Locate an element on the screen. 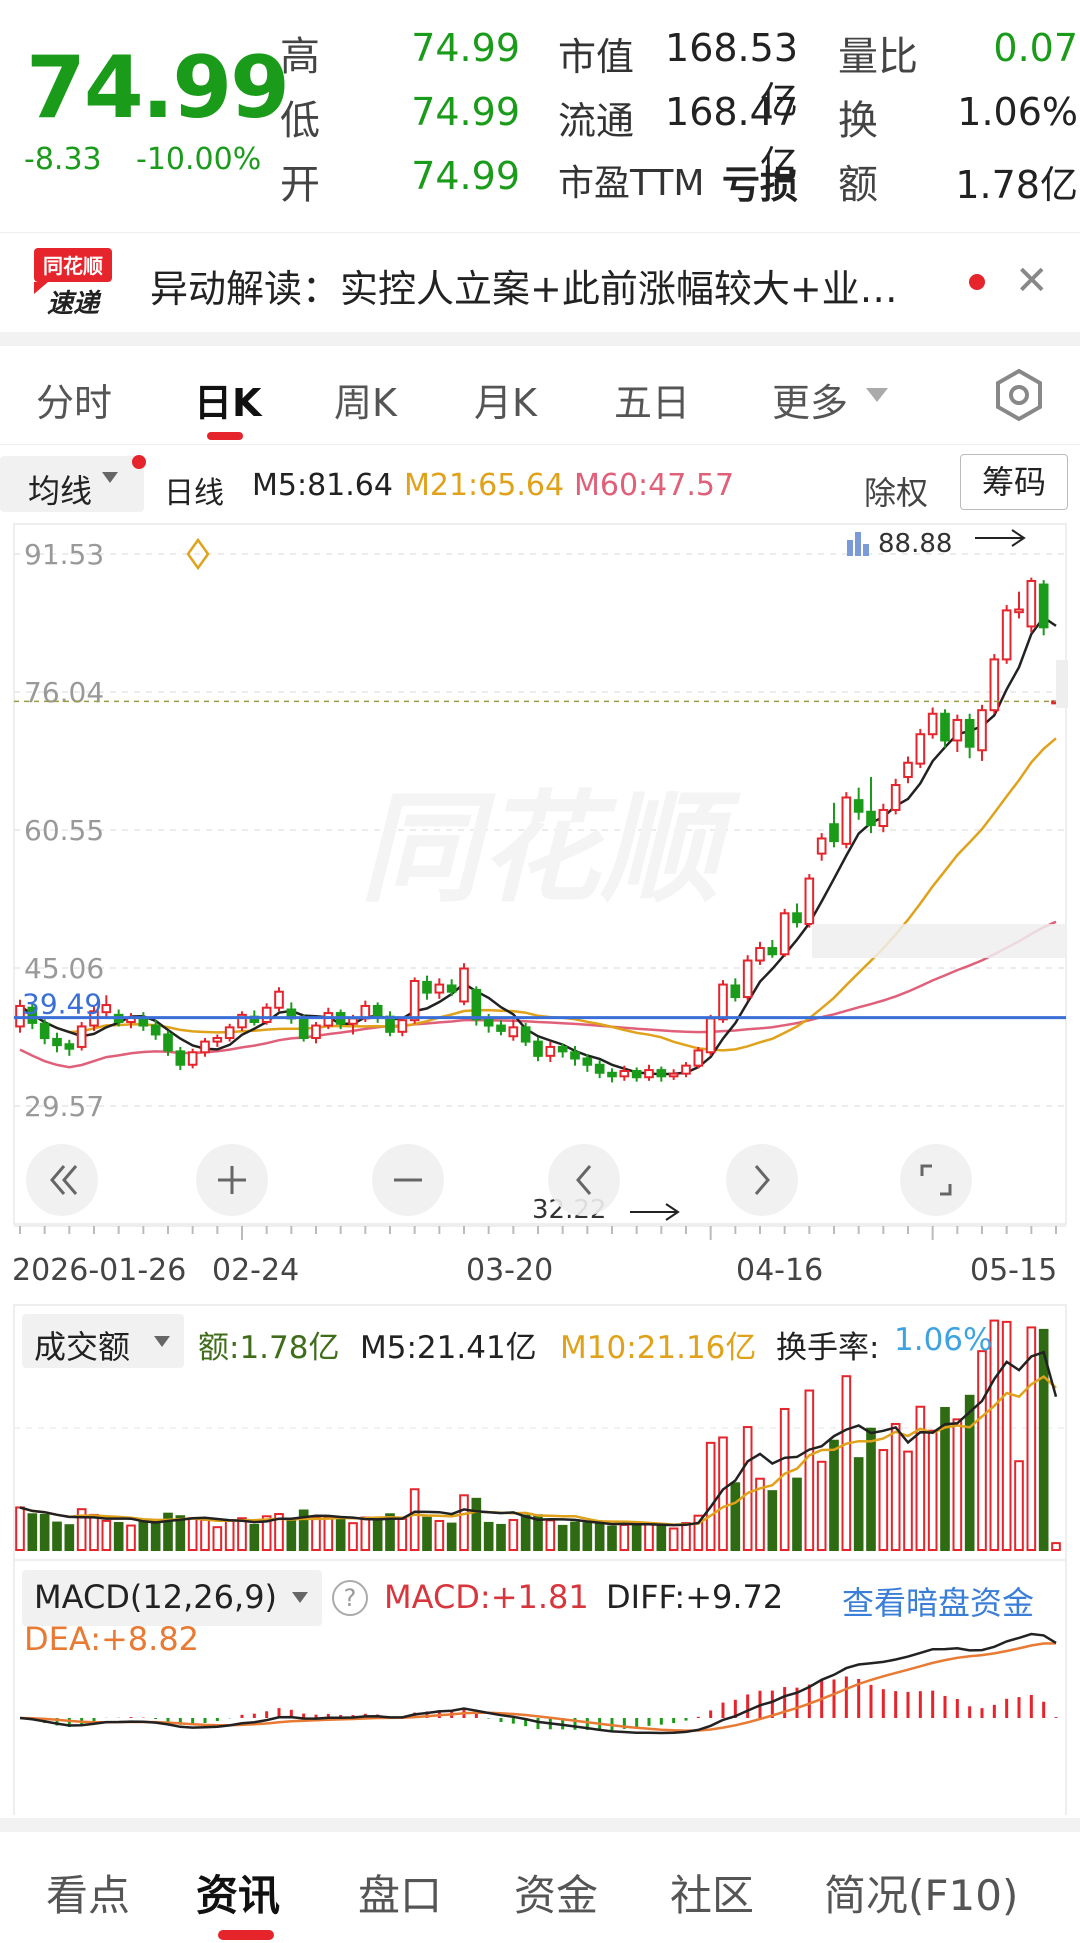 The height and width of the screenshot is (1943, 1080). ma60-value: M60:47.57 is located at coordinates (654, 485).